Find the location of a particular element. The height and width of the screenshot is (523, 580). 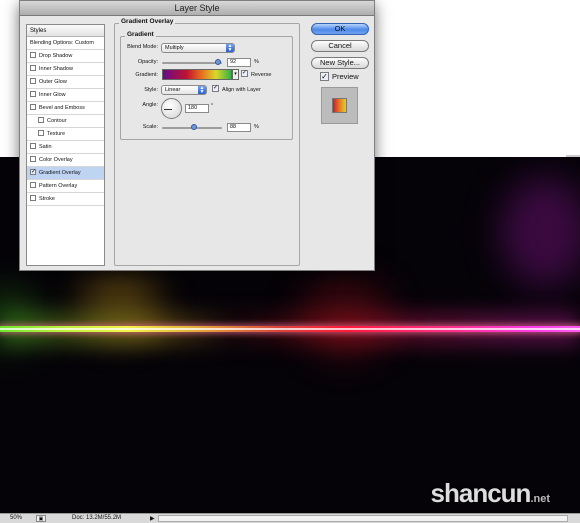

opacity-unit: % is located at coordinates (256, 62).